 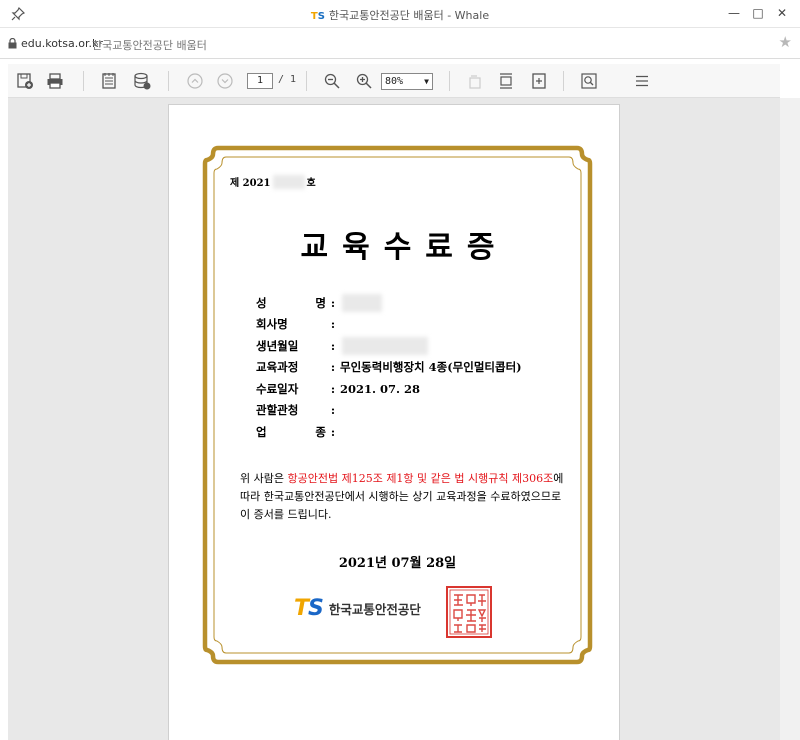 I want to click on field-label: 교육과정, so click(x=277, y=367).